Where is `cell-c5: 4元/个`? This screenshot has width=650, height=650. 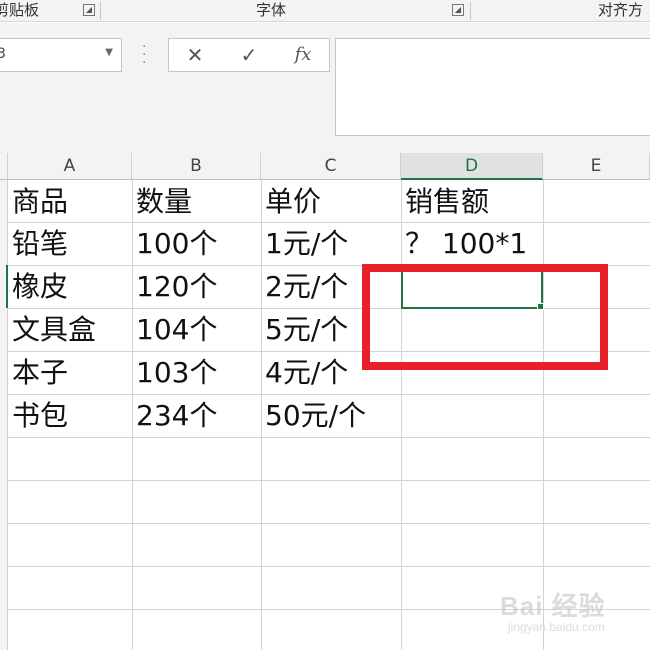
cell-c5: 4元/个 is located at coordinates (304, 372).